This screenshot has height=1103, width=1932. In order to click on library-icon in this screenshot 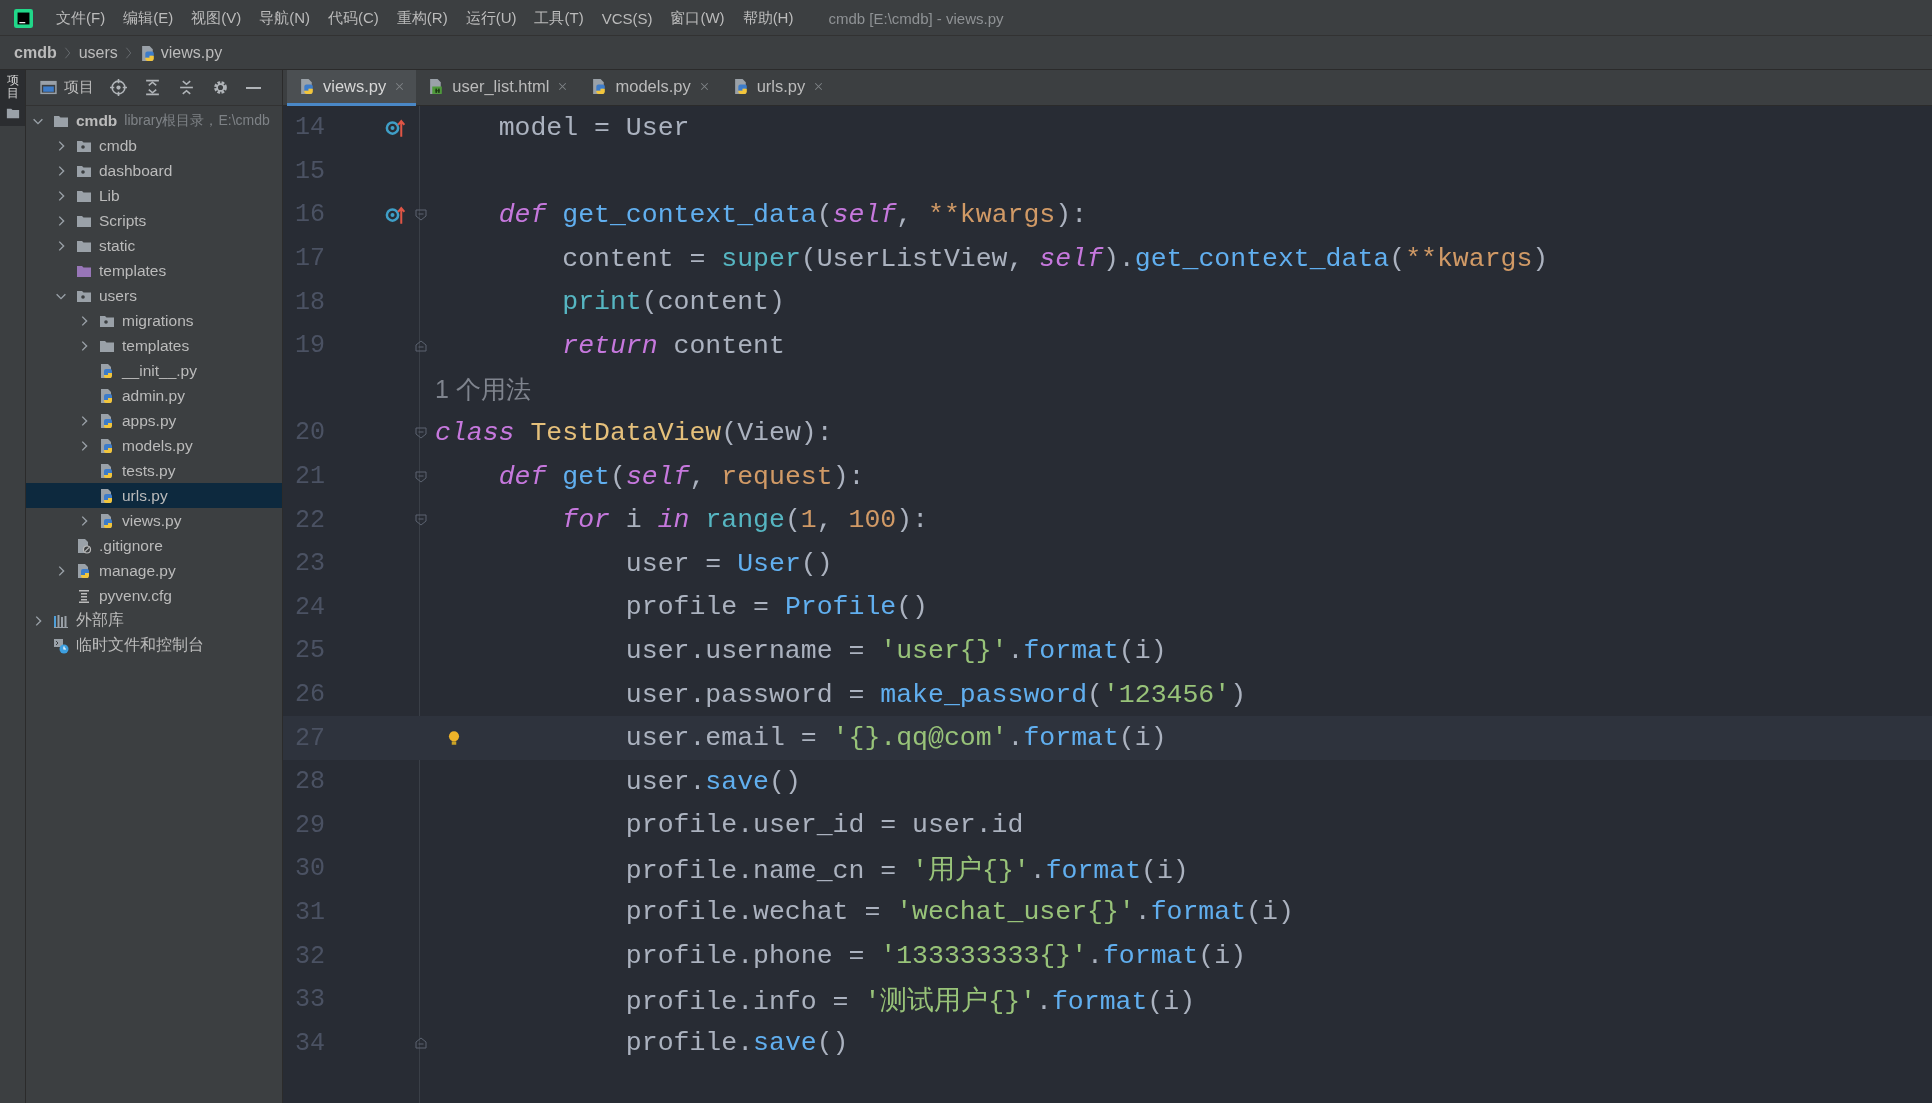, I will do `click(61, 620)`.